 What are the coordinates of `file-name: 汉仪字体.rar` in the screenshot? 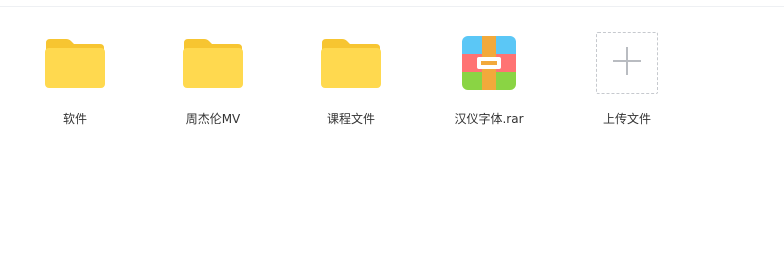 It's located at (489, 119).